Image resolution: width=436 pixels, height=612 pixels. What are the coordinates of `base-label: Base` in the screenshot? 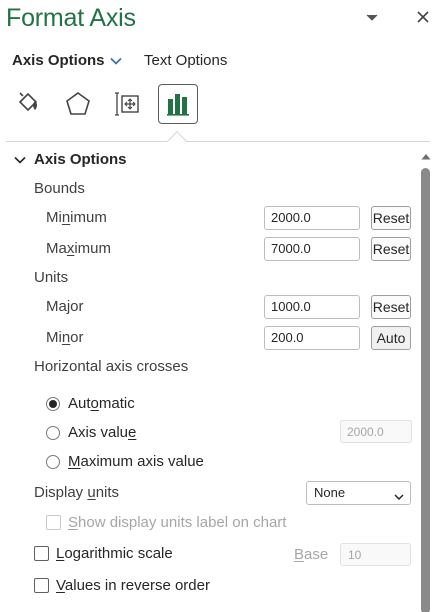 It's located at (311, 554).